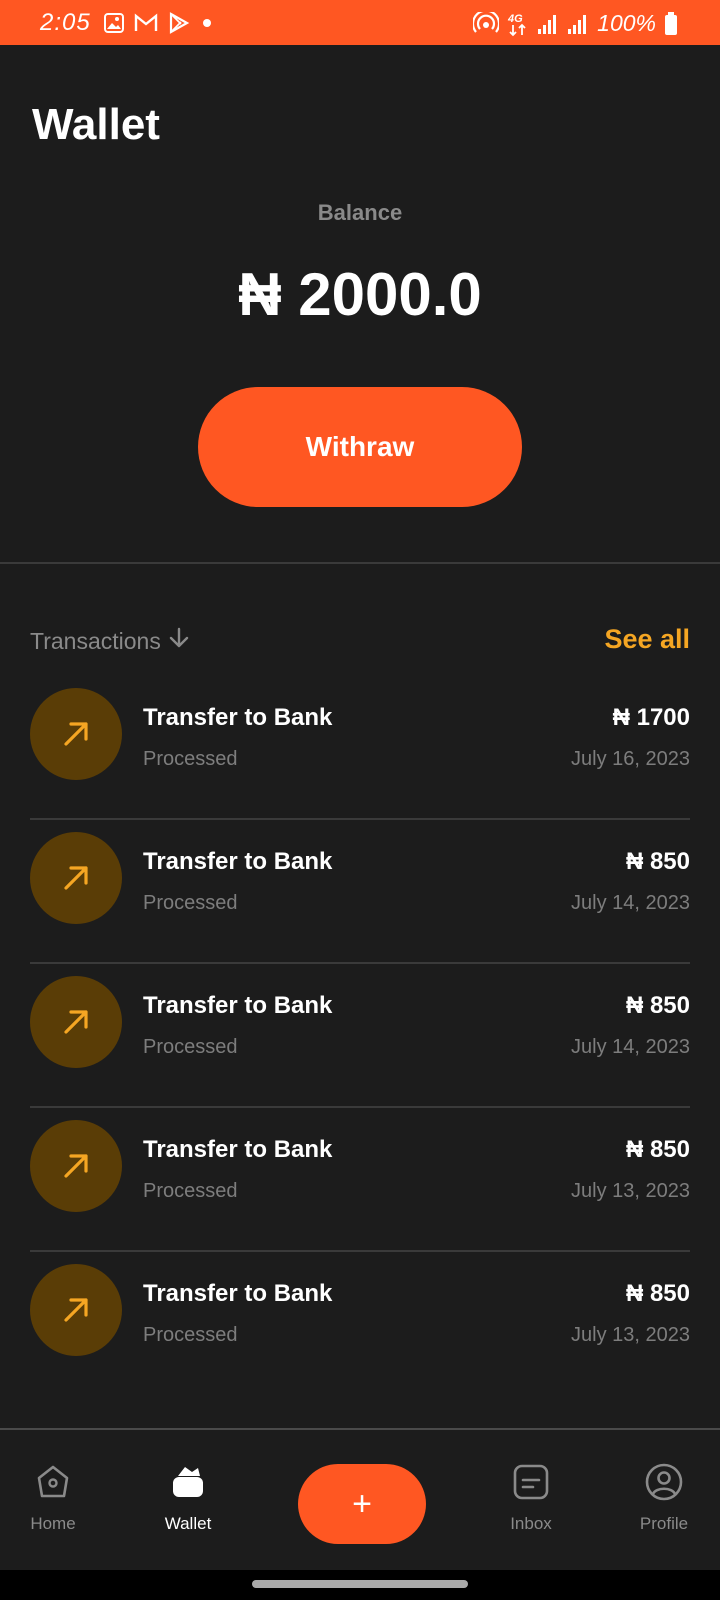 The height and width of the screenshot is (1600, 720). I want to click on data-icon: 4G, so click(518, 24).